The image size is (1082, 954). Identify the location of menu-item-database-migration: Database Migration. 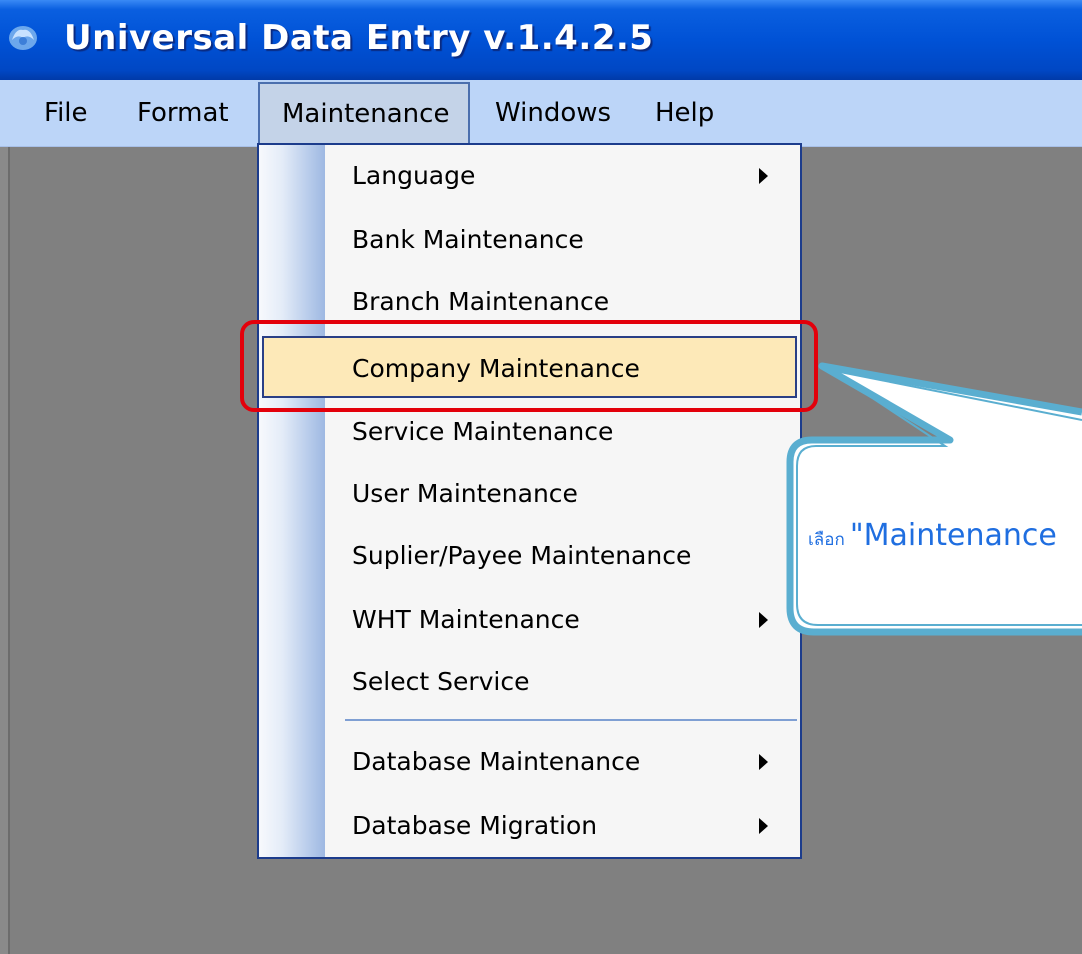
(529, 826).